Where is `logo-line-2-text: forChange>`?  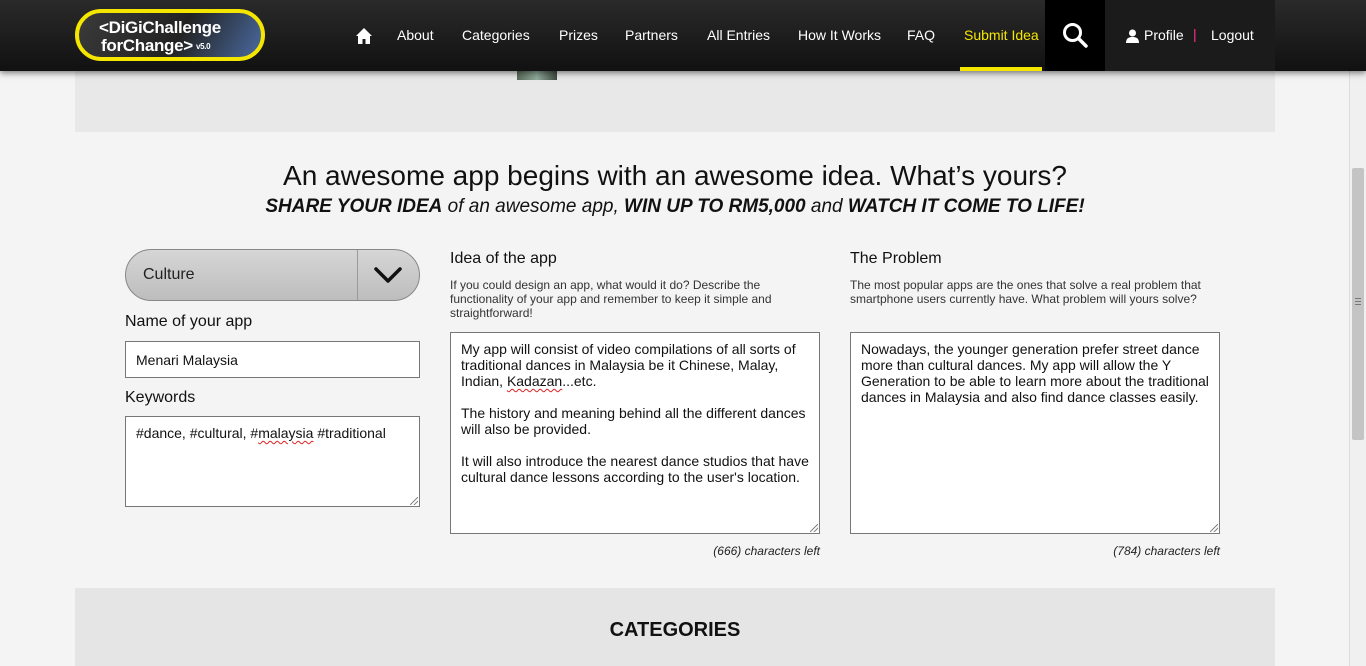 logo-line-2-text: forChange> is located at coordinates (147, 45).